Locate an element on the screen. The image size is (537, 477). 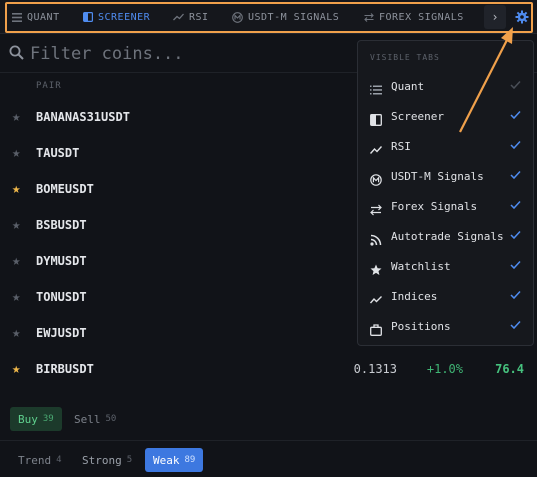
dropdown-title: VISIBLE TABS is located at coordinates (405, 57).